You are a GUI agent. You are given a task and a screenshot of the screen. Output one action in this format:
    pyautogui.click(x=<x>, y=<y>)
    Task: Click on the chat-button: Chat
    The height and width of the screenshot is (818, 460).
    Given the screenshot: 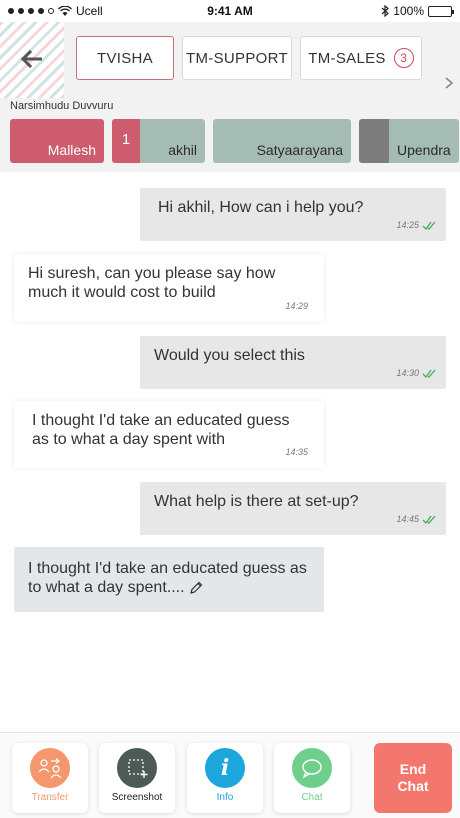 What is the action you would take?
    pyautogui.click(x=312, y=778)
    